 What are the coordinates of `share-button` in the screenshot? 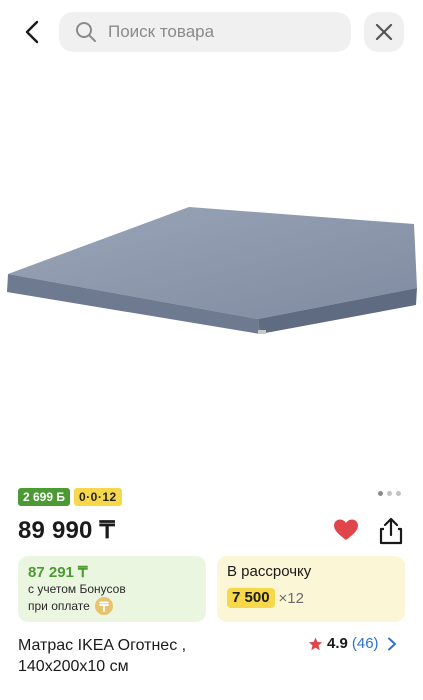 It's located at (391, 531).